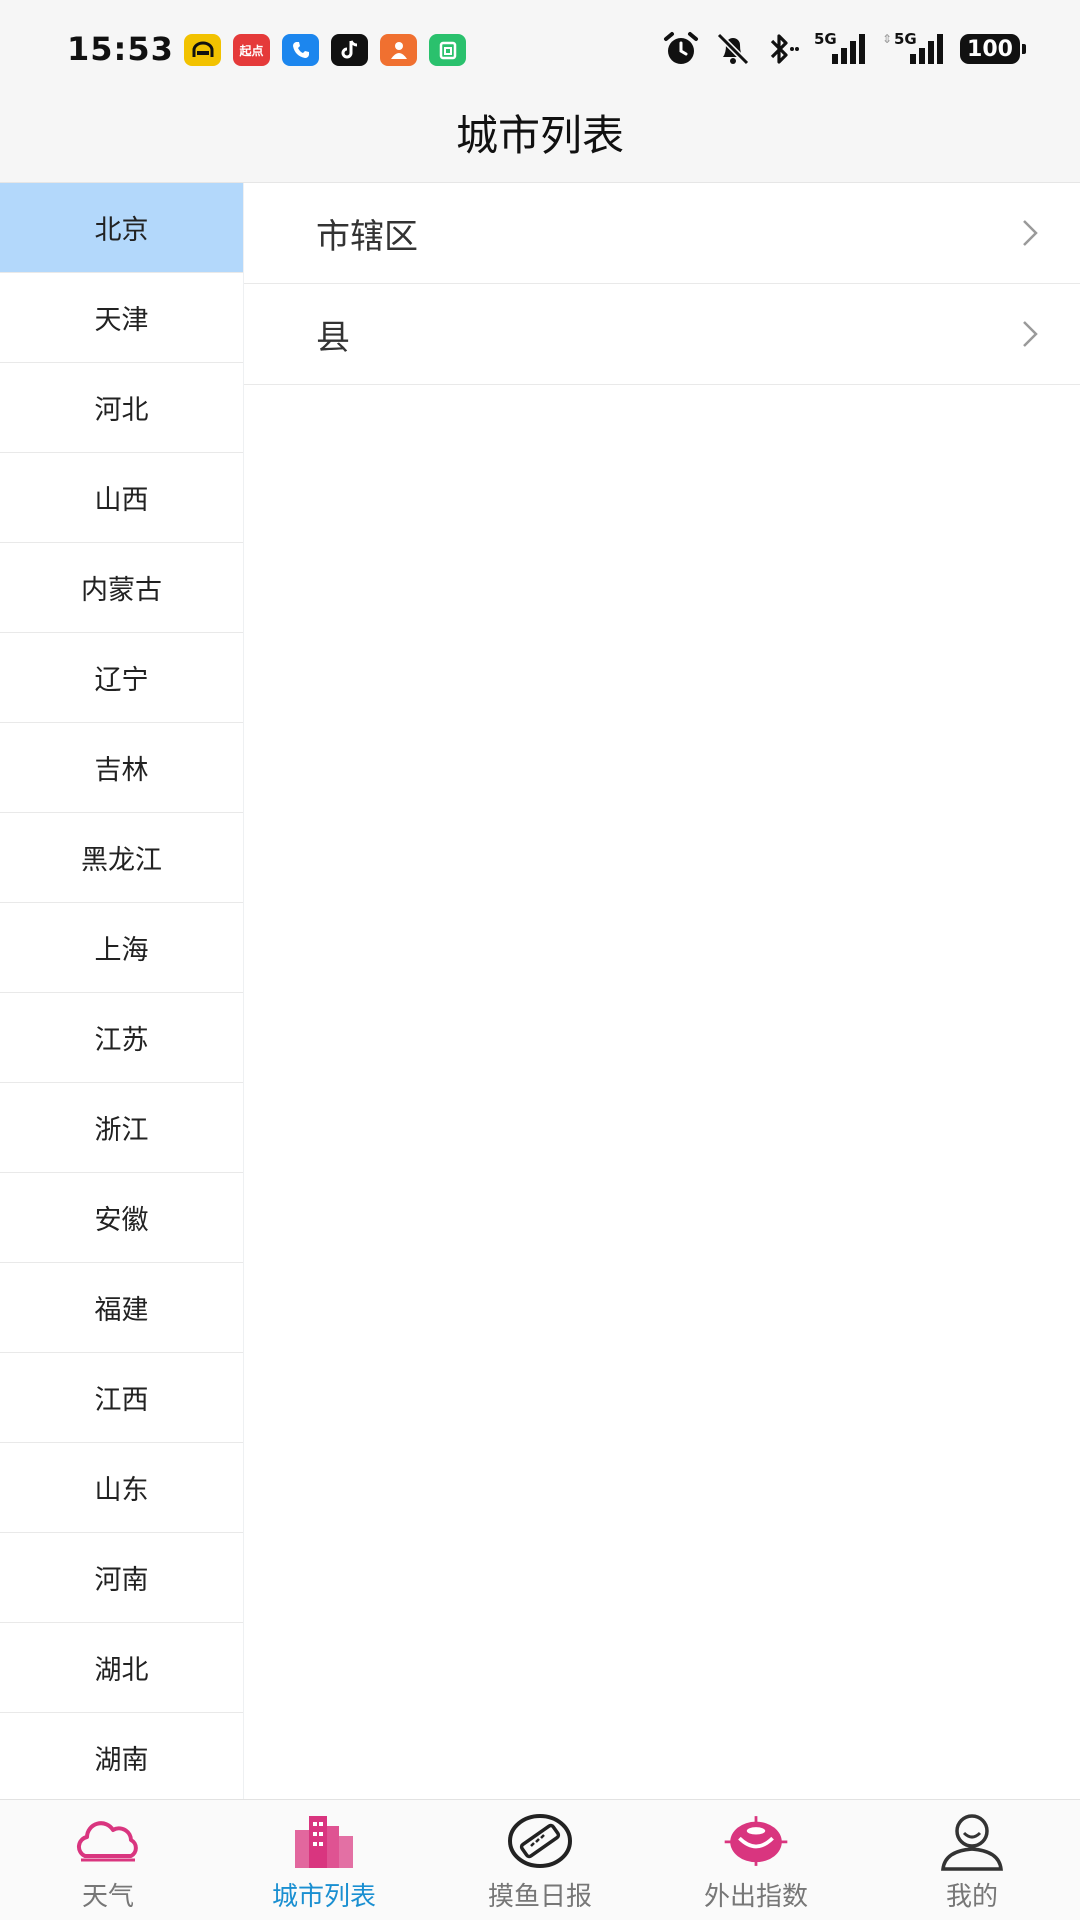 This screenshot has height=1920, width=1080. I want to click on car-app-icon, so click(202, 50).